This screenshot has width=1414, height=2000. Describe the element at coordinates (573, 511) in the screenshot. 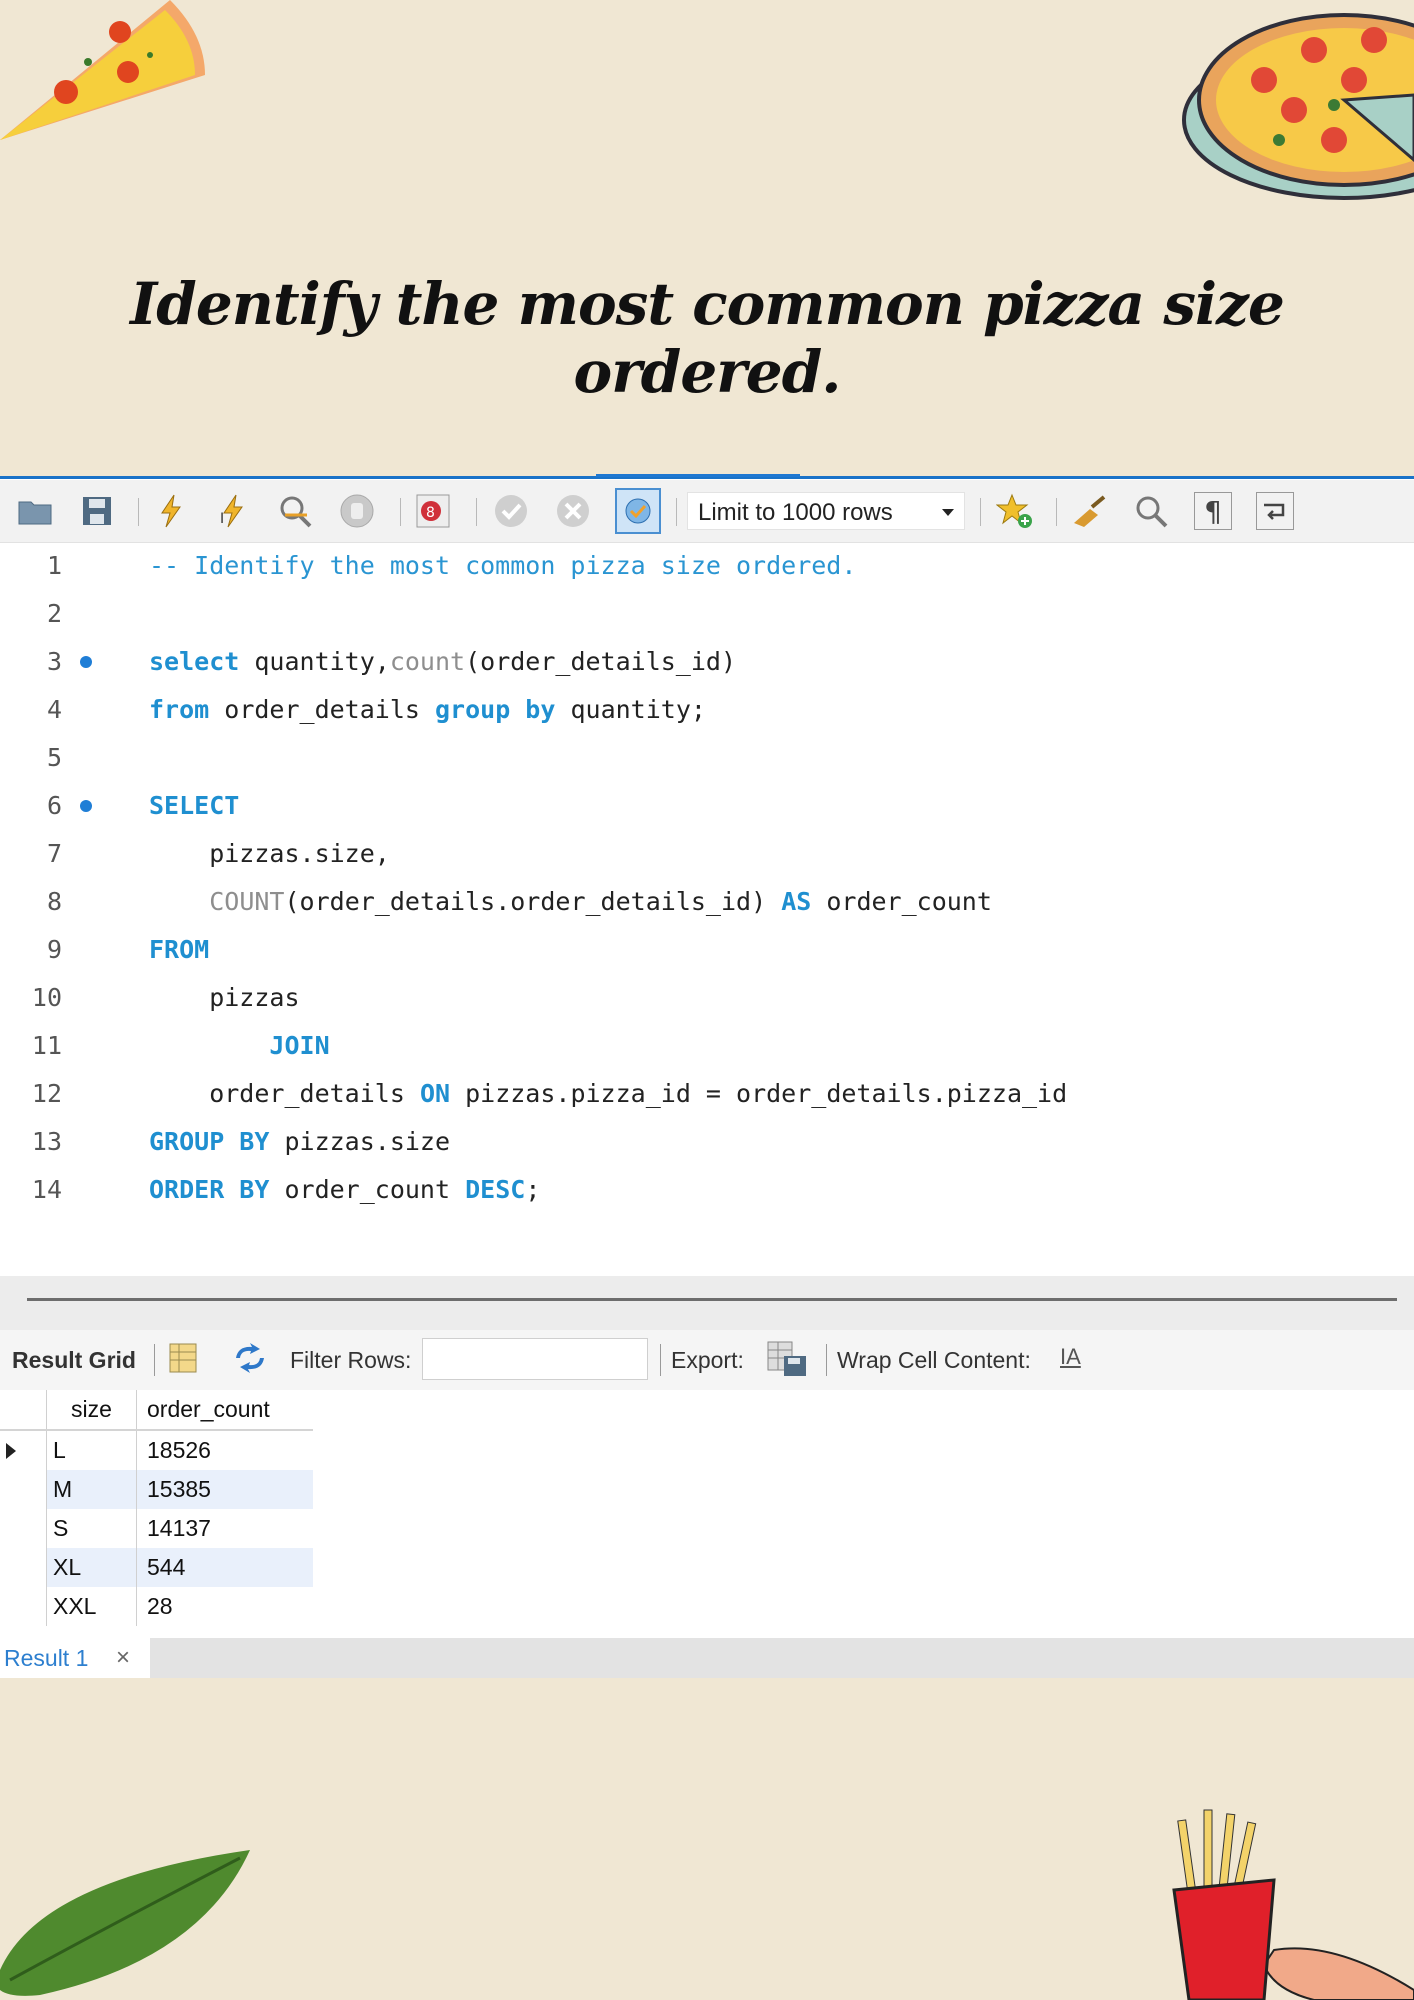

I see `rollback-icon` at that location.